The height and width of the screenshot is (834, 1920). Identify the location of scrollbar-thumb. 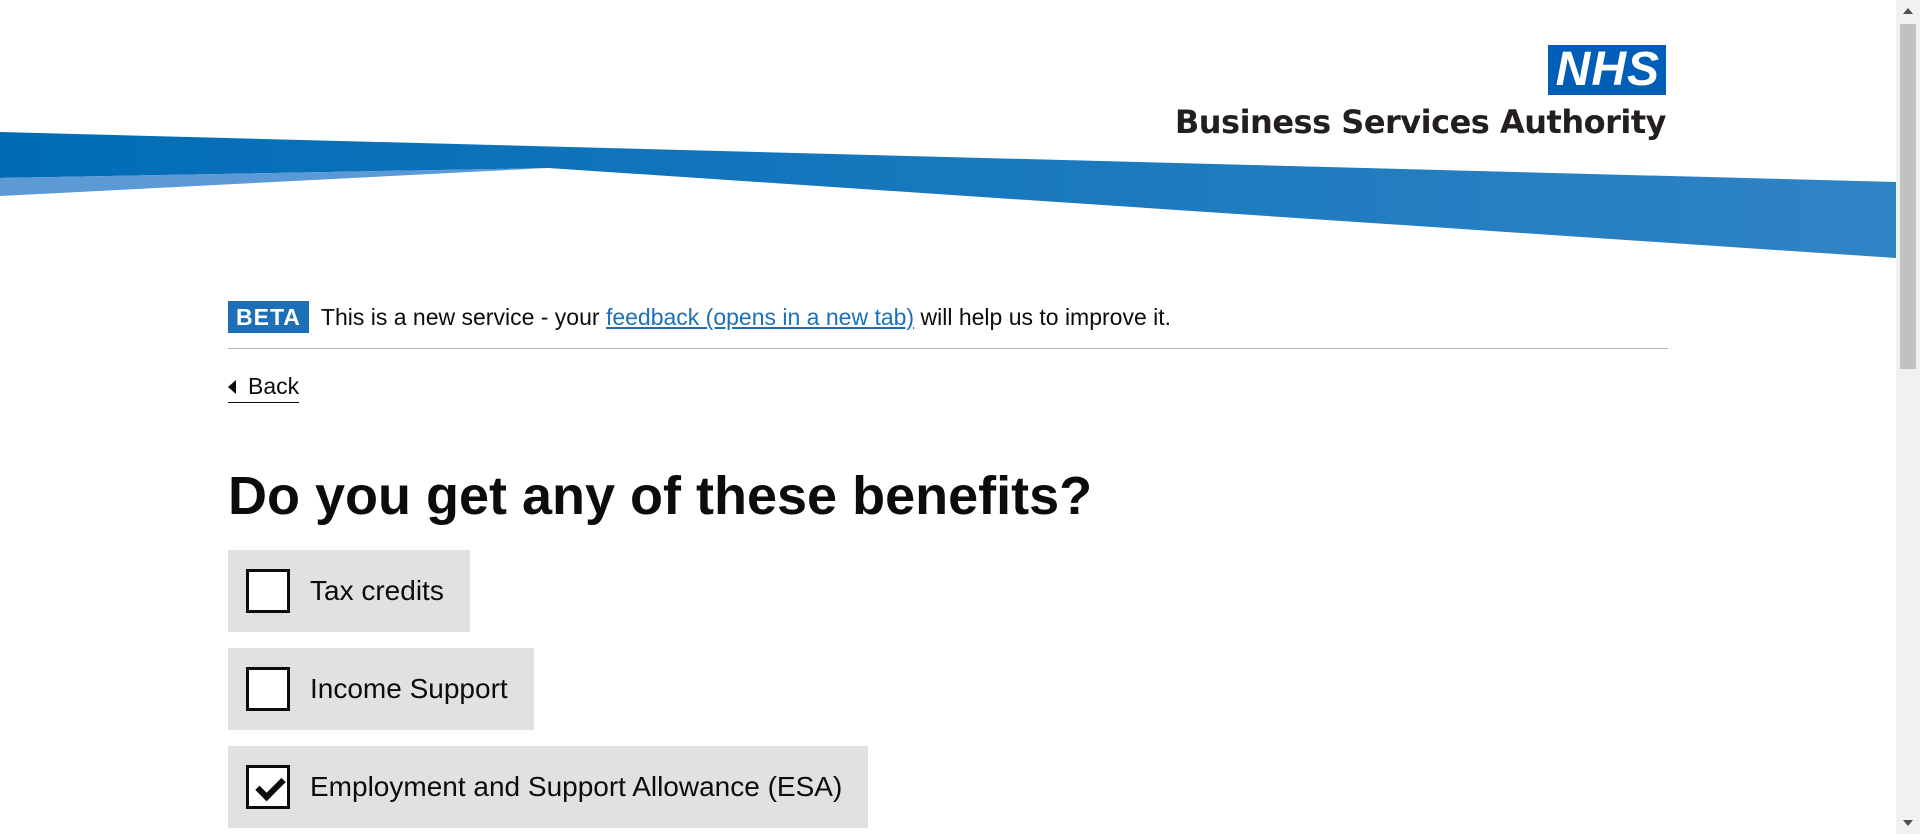
(1908, 196).